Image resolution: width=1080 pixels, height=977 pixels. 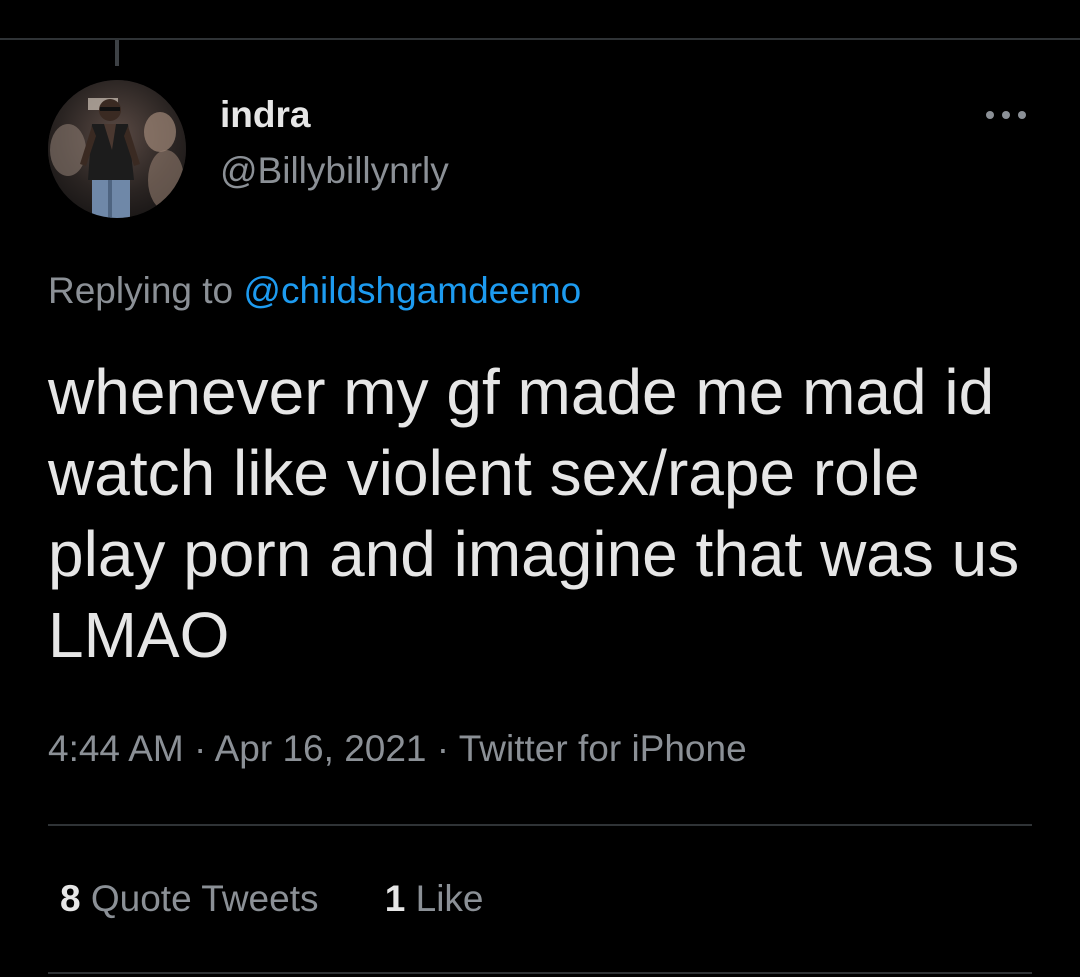 I want to click on avatar, so click(x=117, y=149).